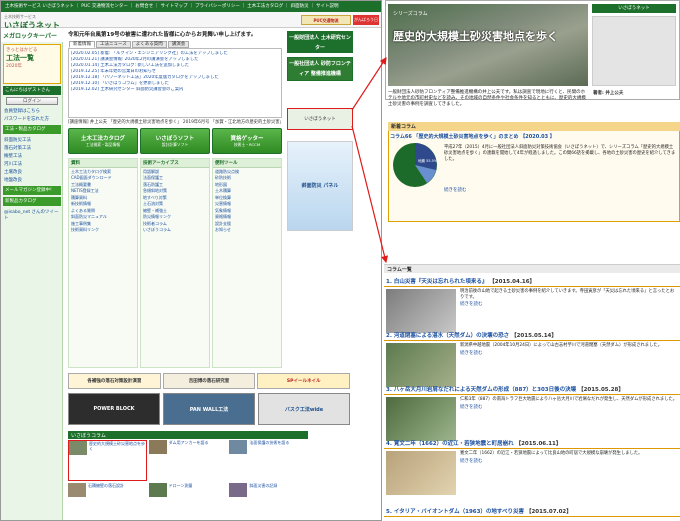 The height and width of the screenshot is (521, 680). I want to click on license-button-sub: 技術士・RCCM, so click(247, 144).